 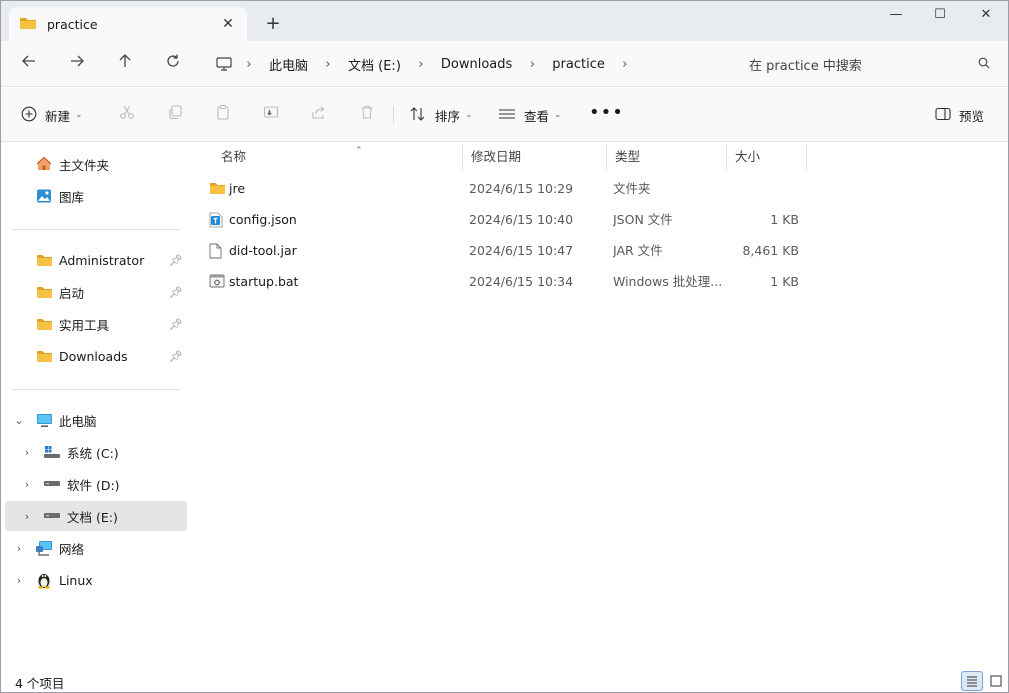 I want to click on sidebar-item-linux: › Linux, so click(x=96, y=580).